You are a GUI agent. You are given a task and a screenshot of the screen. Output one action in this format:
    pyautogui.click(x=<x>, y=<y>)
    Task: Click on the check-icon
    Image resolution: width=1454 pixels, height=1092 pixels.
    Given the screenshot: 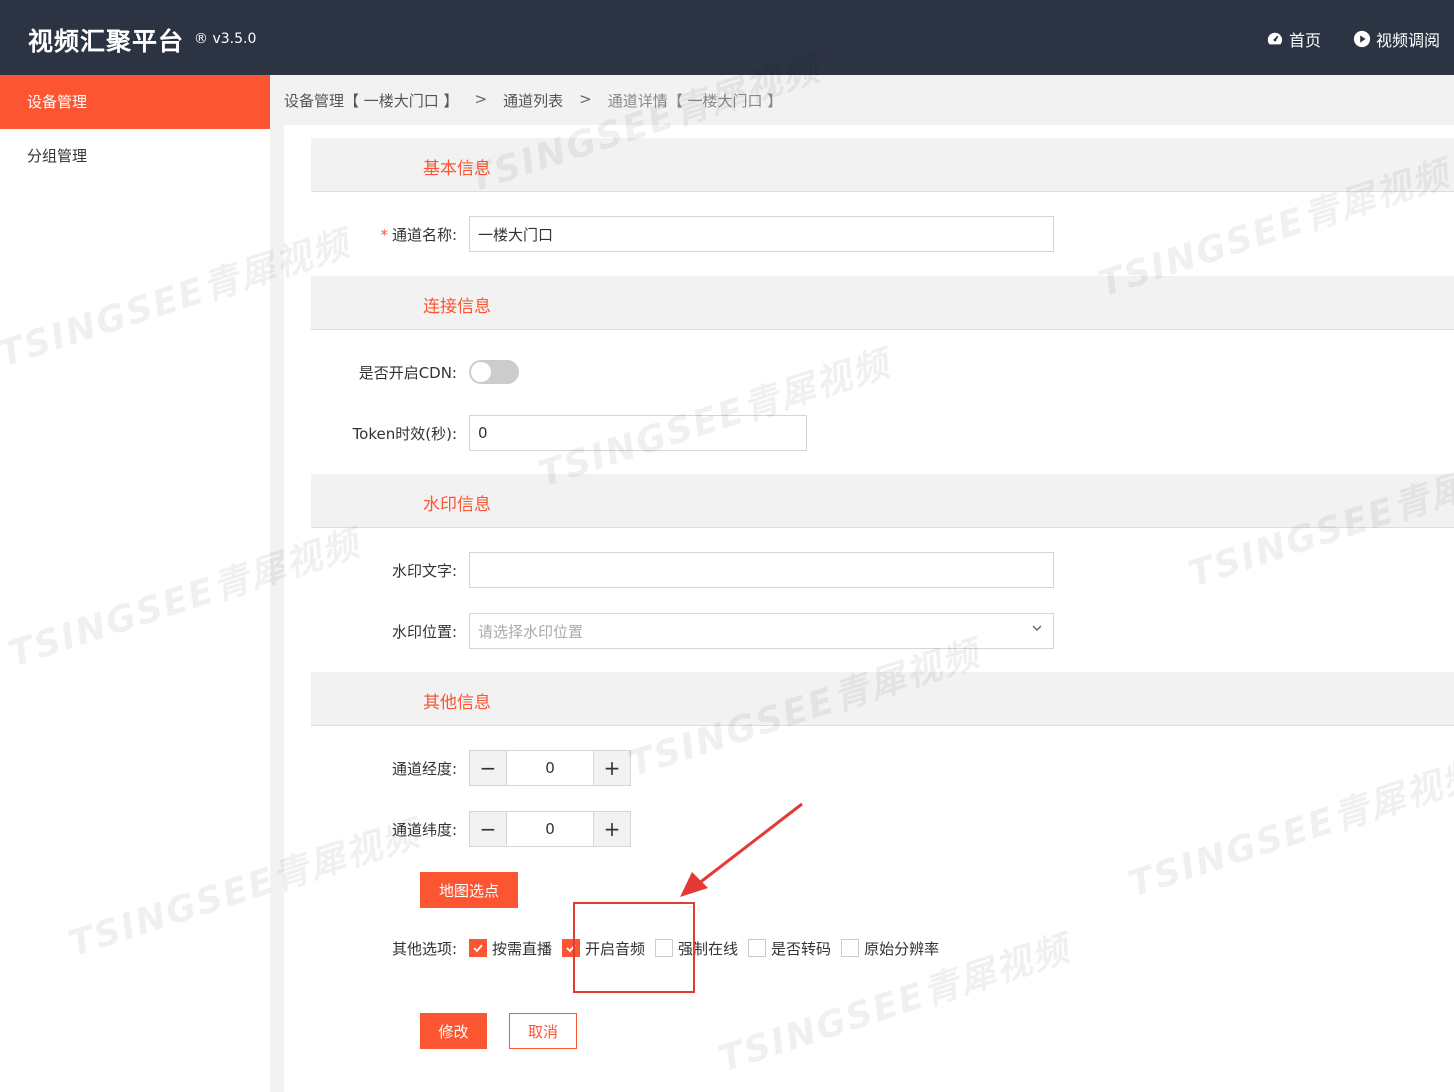 What is the action you would take?
    pyautogui.click(x=478, y=948)
    